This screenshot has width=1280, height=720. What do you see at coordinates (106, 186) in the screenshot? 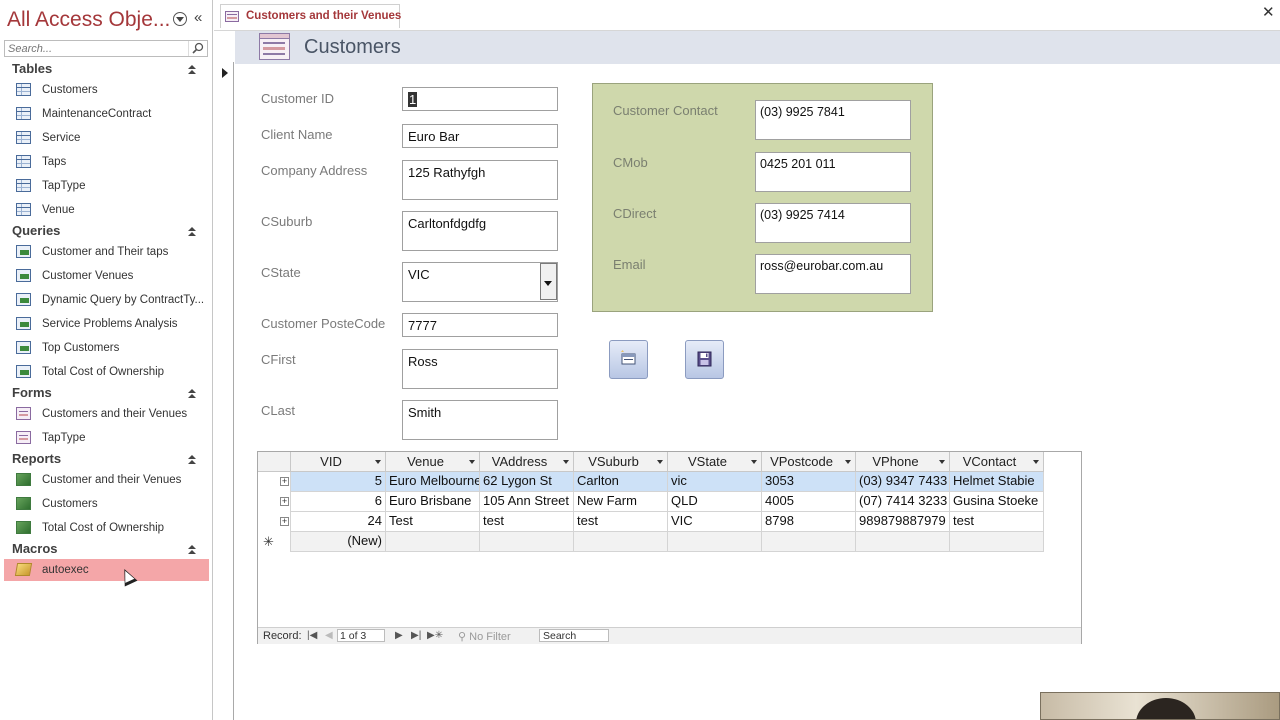
I see `nav-item-table-taptype: TapType` at bounding box center [106, 186].